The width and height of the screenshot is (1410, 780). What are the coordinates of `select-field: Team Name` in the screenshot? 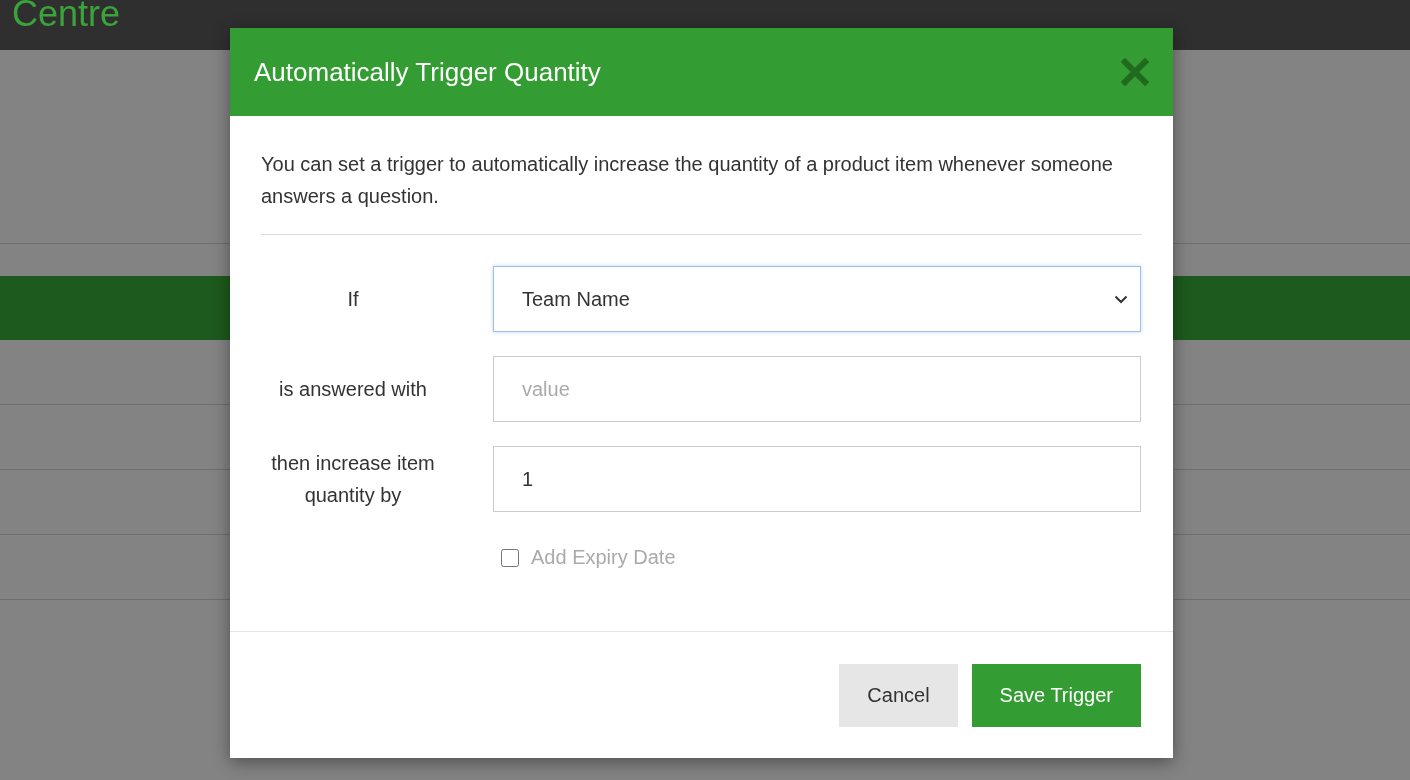 It's located at (817, 299).